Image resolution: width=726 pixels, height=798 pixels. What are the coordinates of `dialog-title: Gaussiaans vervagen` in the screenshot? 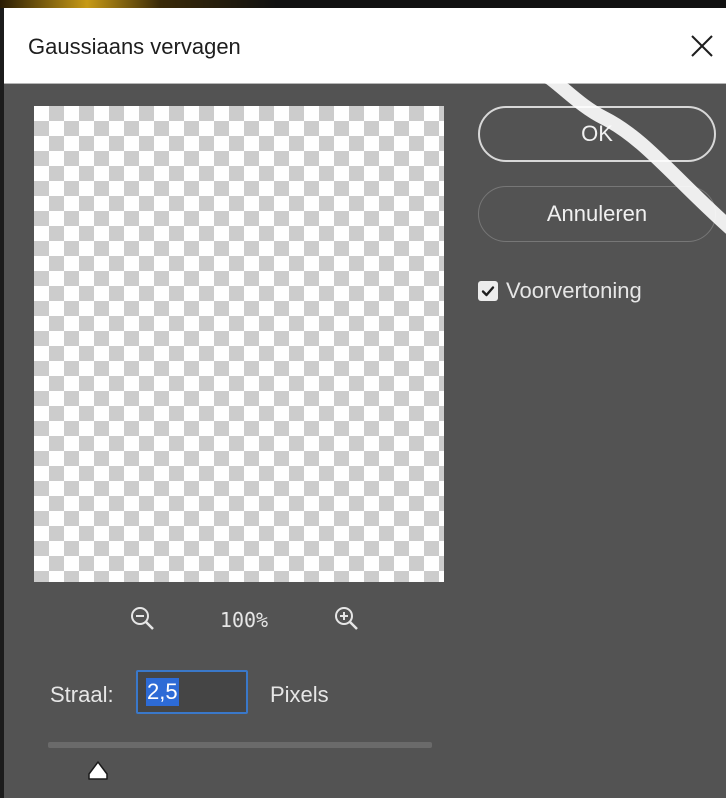 It's located at (134, 46).